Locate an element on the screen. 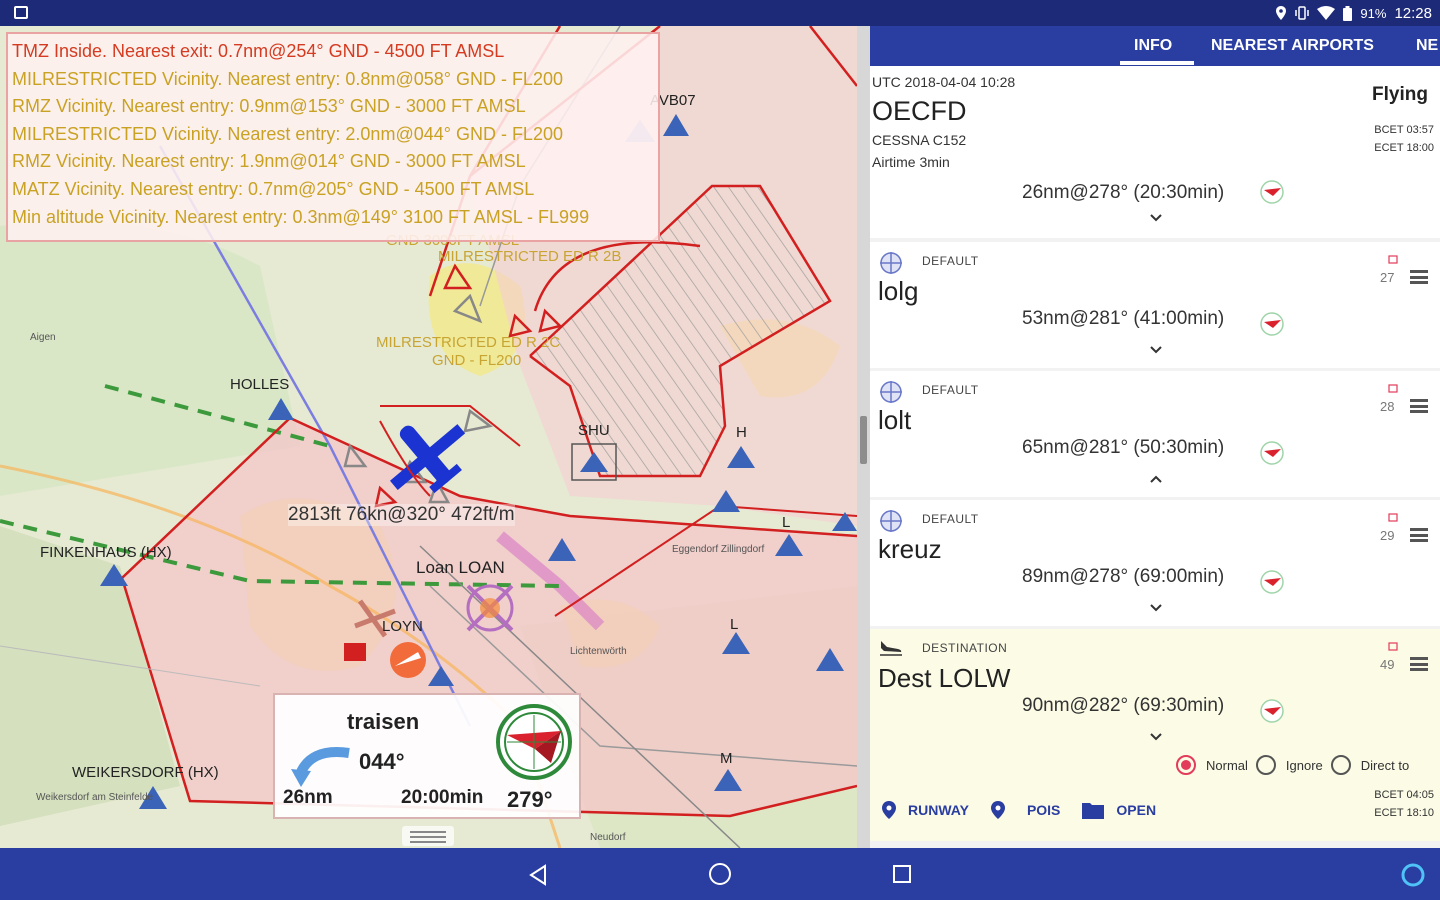 This screenshot has width=1440, height=900. location-icon is located at coordinates (1281, 13).